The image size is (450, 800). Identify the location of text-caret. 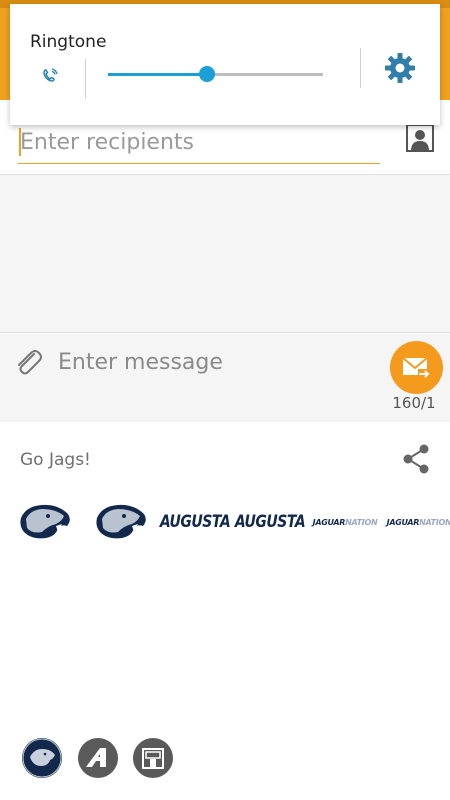
(20, 142).